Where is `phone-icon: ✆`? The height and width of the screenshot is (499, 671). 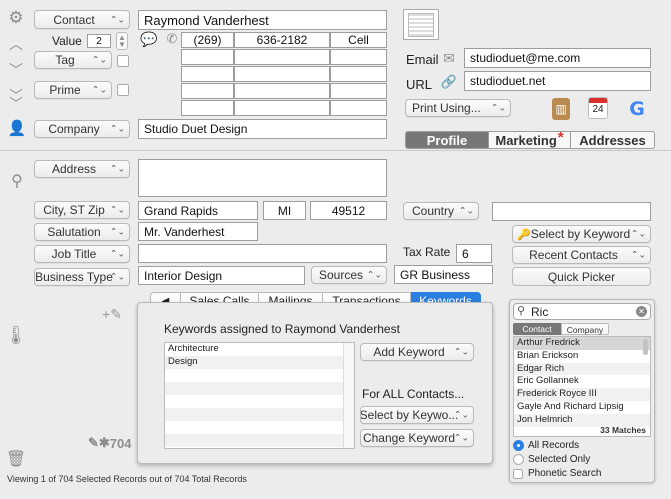
phone-icon: ✆ is located at coordinates (172, 39).